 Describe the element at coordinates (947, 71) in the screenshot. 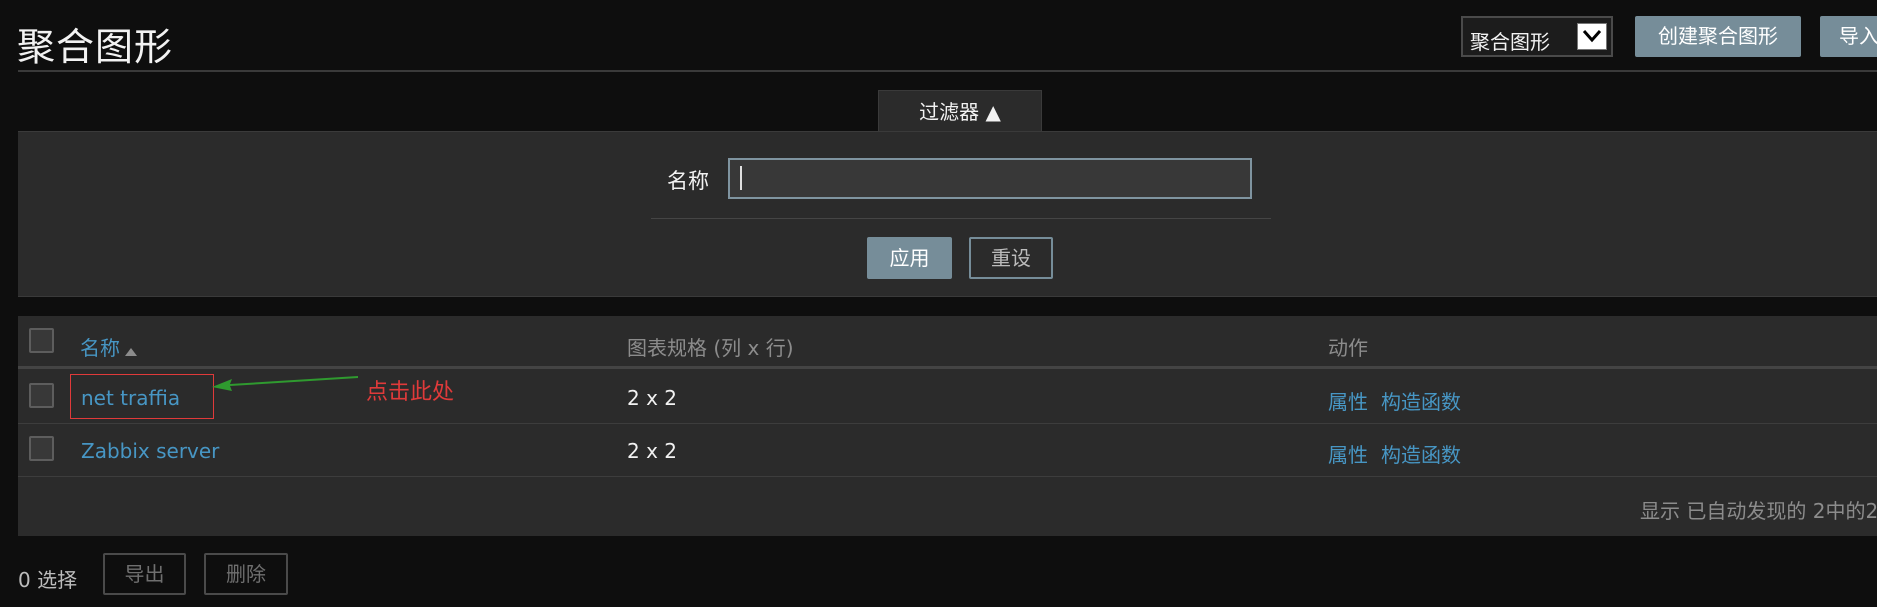

I see `header-divider` at that location.